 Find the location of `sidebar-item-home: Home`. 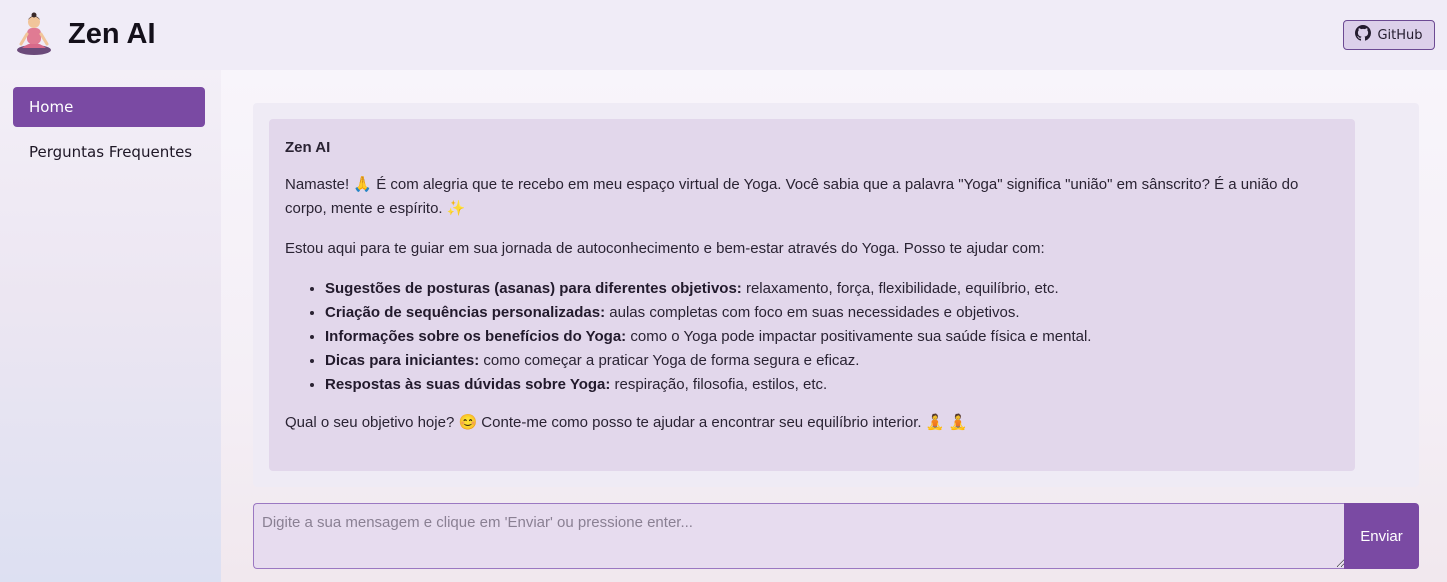

sidebar-item-home: Home is located at coordinates (109, 107).